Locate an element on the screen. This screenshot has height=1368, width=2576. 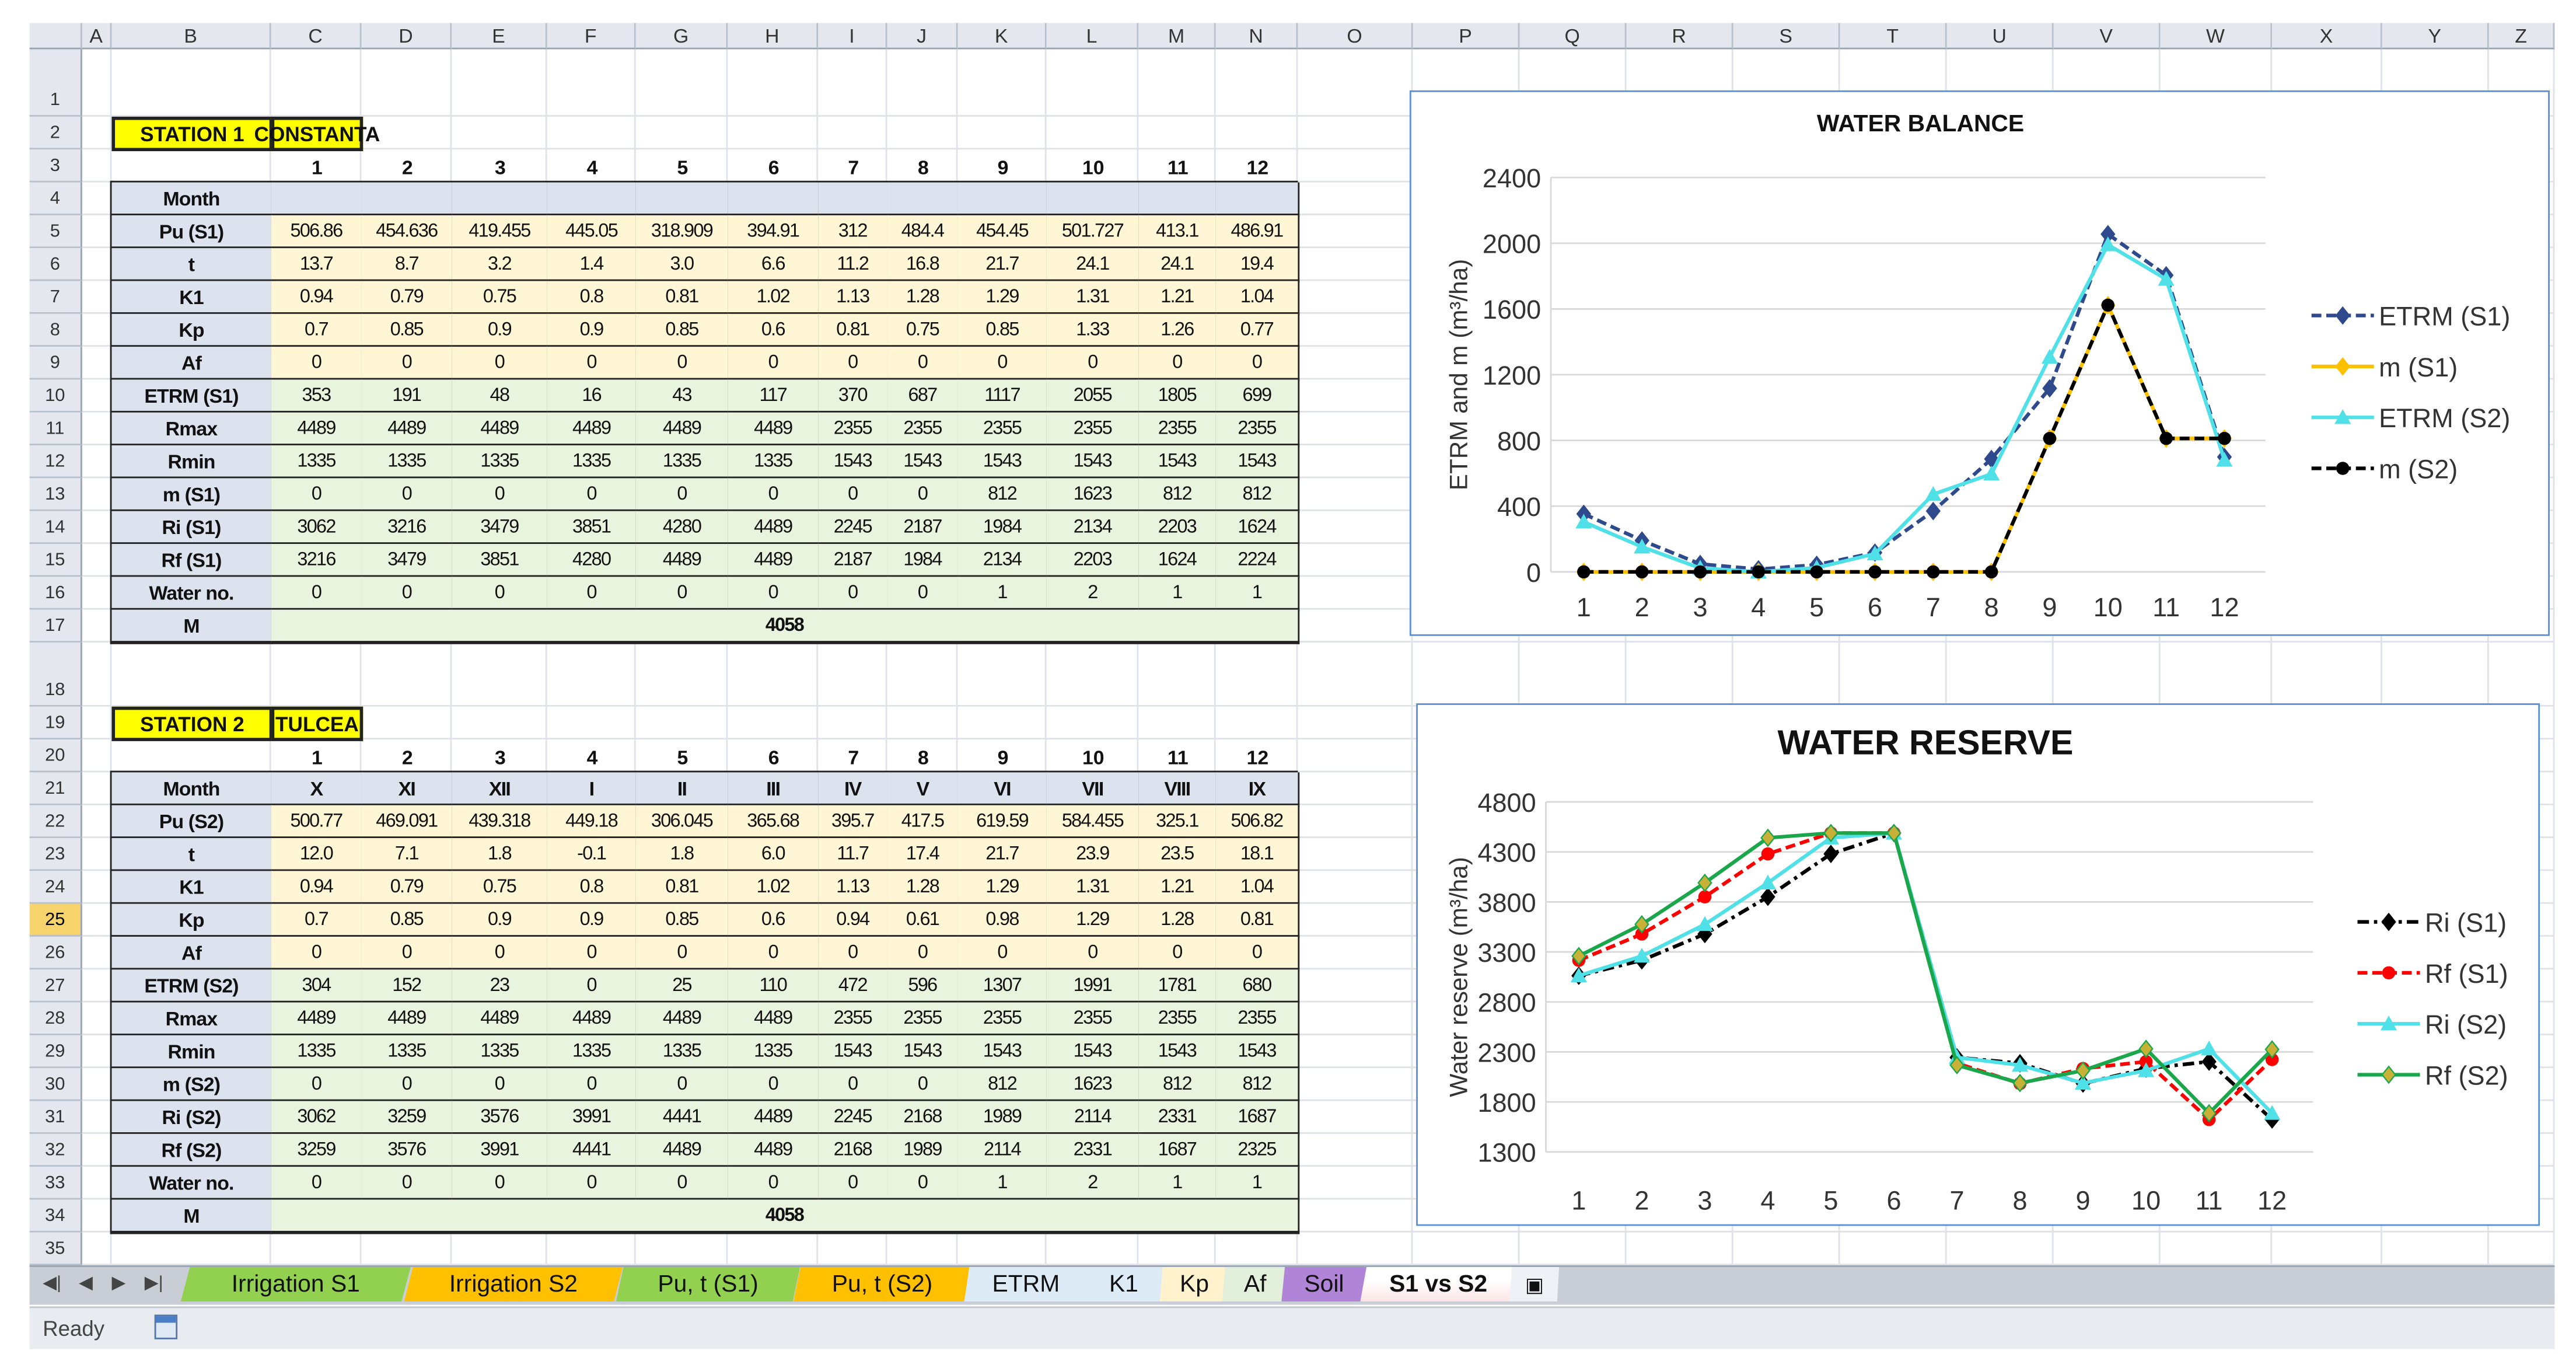
value-cell: 2055 is located at coordinates (1093, 396).